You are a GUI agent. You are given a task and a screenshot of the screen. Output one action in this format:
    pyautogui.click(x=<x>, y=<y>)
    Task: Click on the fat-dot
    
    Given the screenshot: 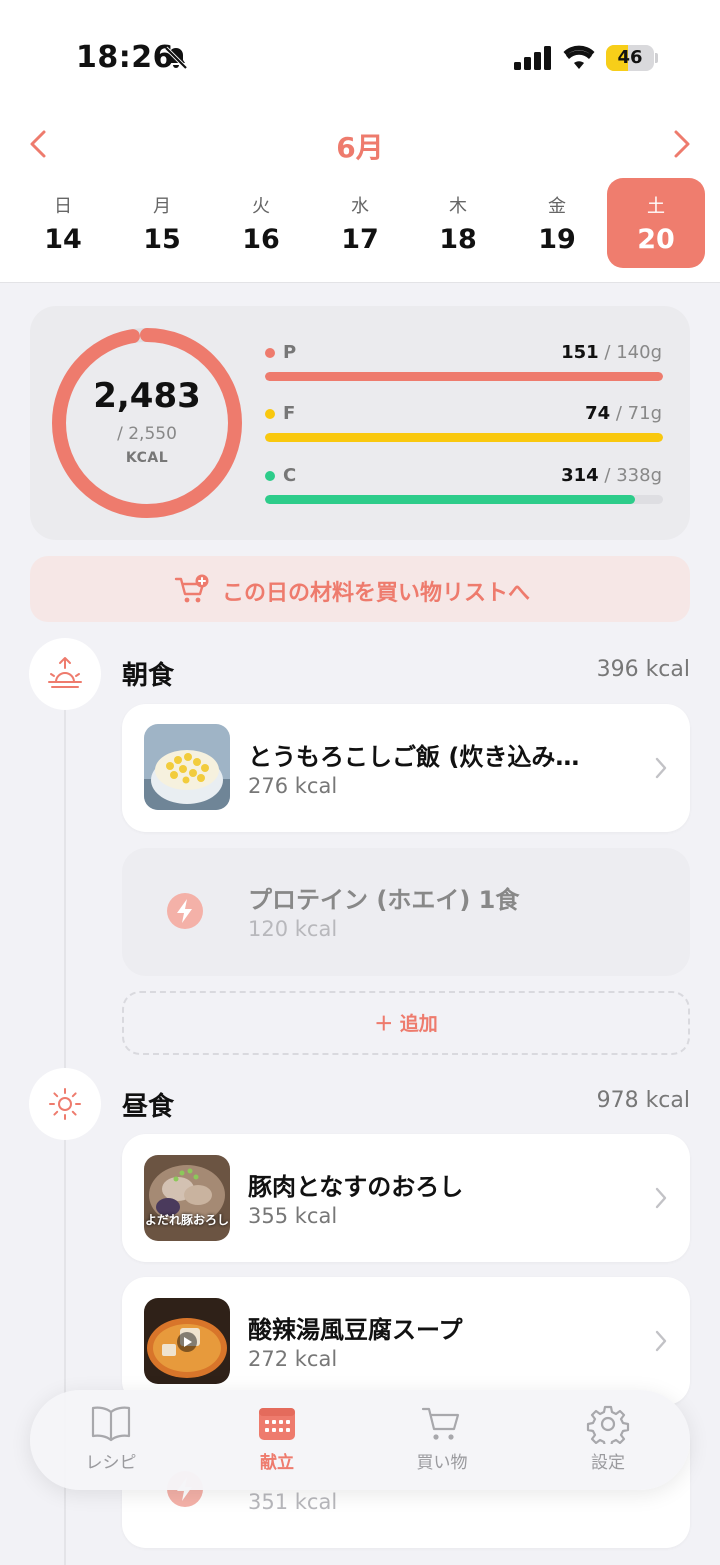 What is the action you would take?
    pyautogui.click(x=270, y=414)
    